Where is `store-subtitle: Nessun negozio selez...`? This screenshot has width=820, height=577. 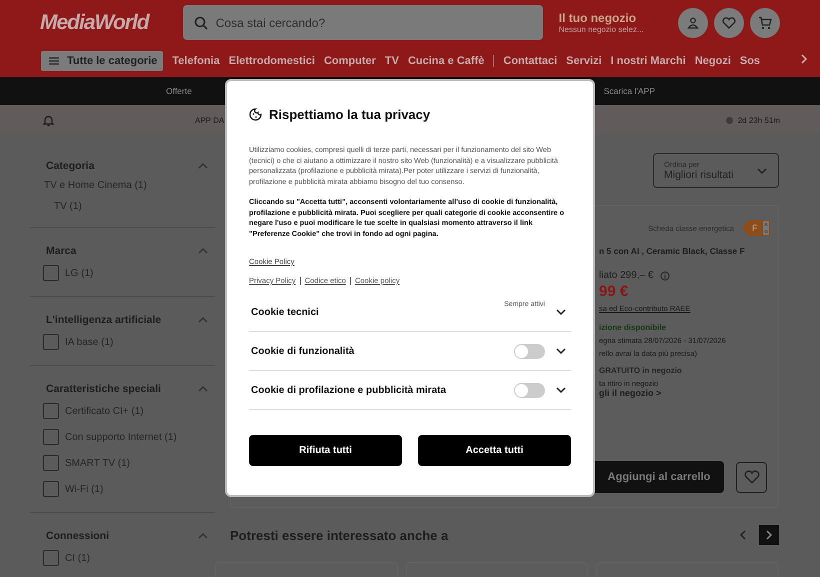 store-subtitle: Nessun negozio selez... is located at coordinates (601, 29).